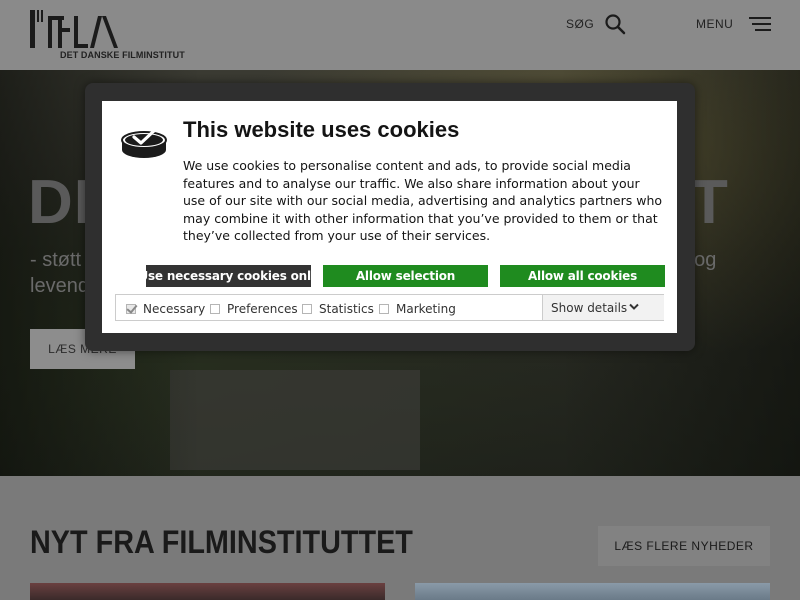 Image resolution: width=800 pixels, height=600 pixels. Describe the element at coordinates (714, 24) in the screenshot. I see `menu-label: MENU` at that location.